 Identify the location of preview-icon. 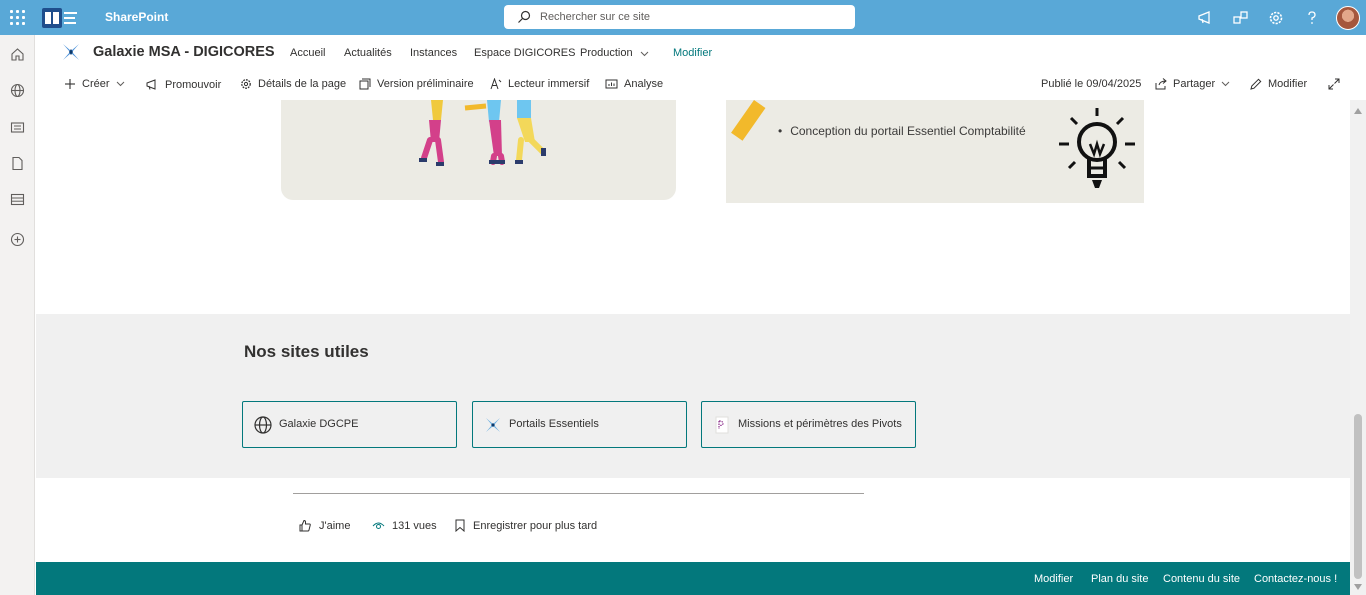
(365, 84).